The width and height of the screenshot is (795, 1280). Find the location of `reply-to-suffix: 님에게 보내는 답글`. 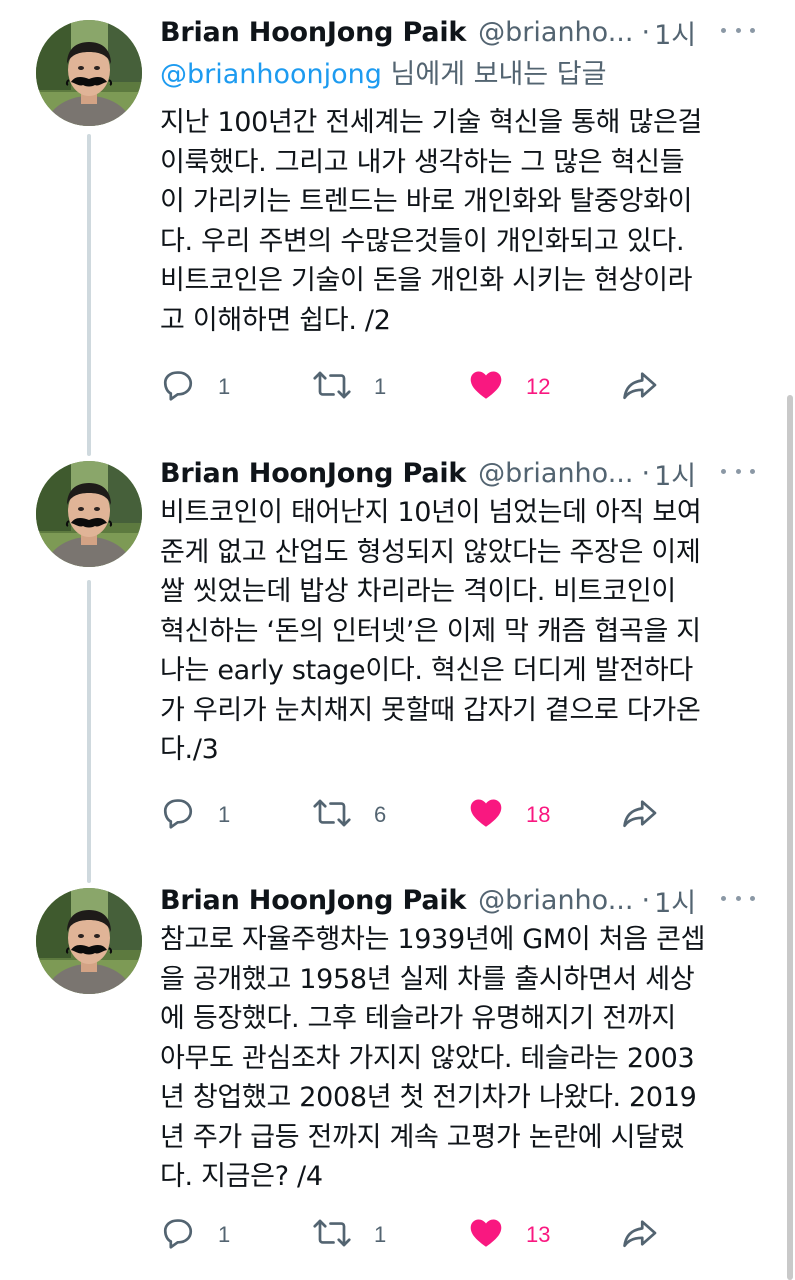

reply-to-suffix: 님에게 보내는 답글 is located at coordinates (494, 74).